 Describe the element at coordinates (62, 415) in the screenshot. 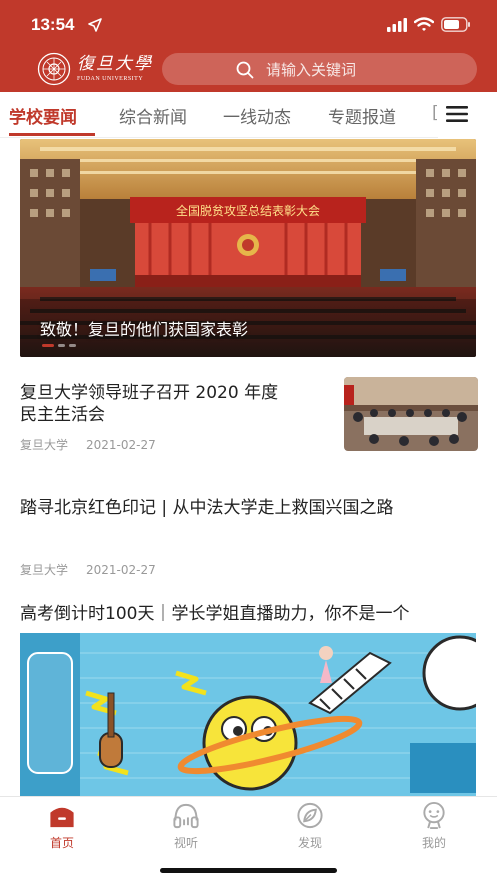

I see `news-title-line: 民主生活会` at that location.